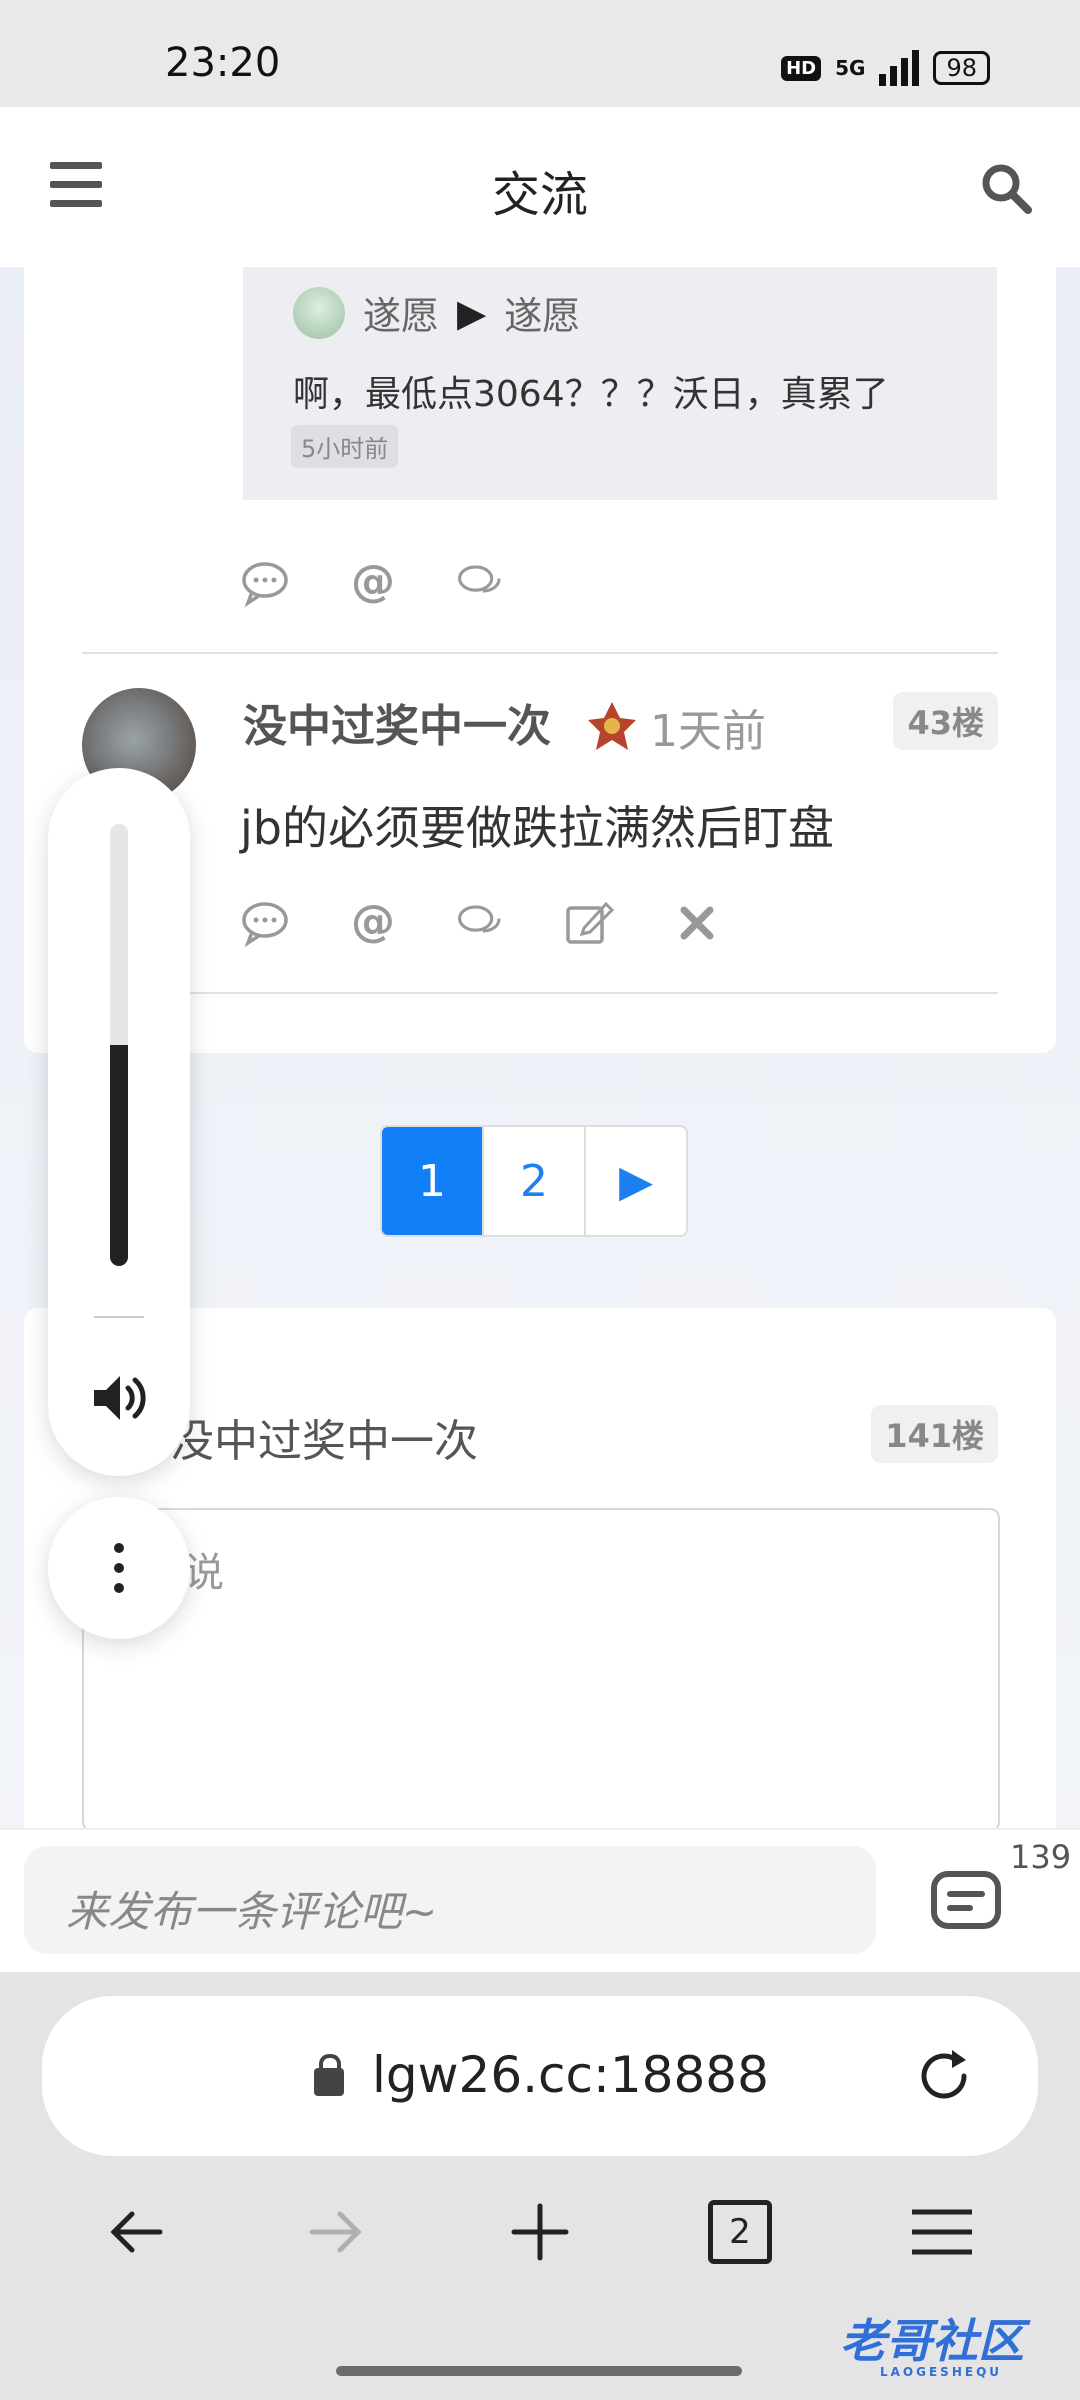 This screenshot has width=1080, height=2400. What do you see at coordinates (945, 721) in the screenshot?
I see `floor-badge: 43楼` at bounding box center [945, 721].